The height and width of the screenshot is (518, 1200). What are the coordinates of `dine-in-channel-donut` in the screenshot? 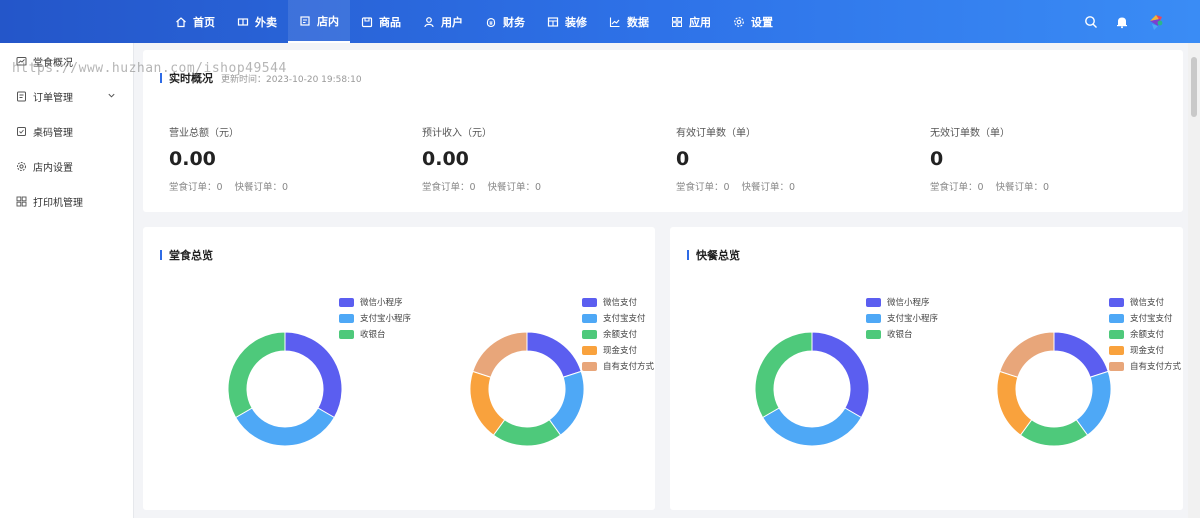 It's located at (285, 389).